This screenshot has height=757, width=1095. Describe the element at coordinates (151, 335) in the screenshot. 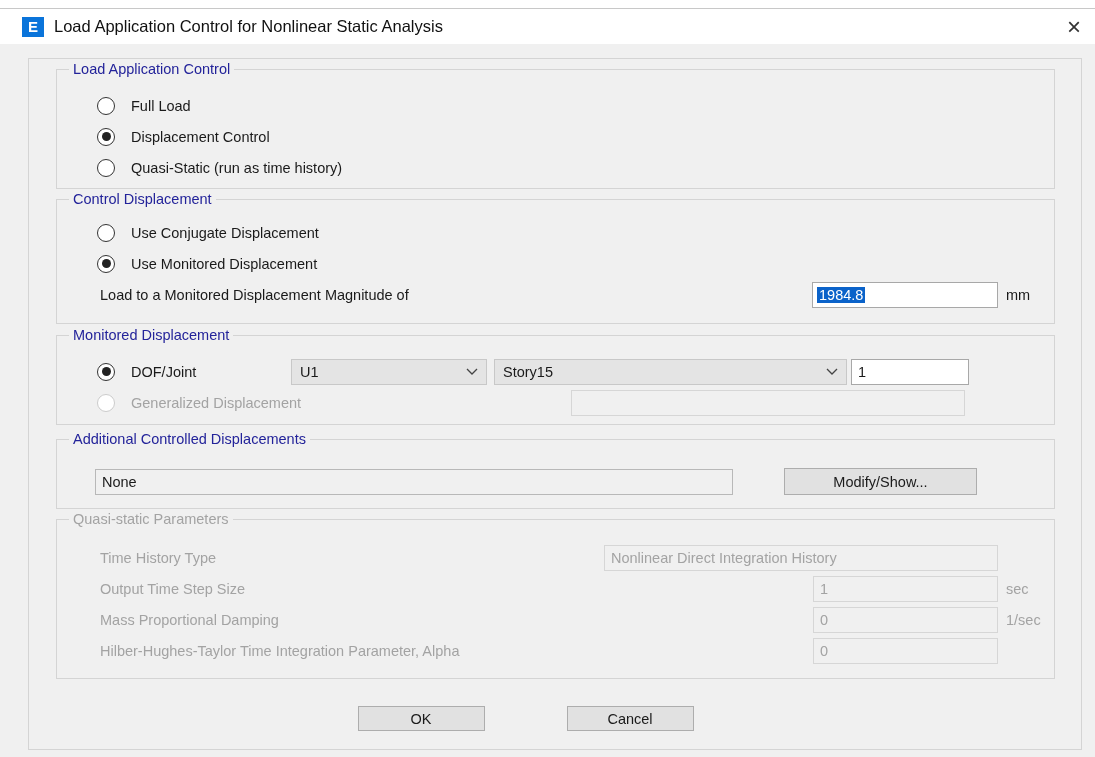

I see `group-title: Monitored Displacement` at that location.